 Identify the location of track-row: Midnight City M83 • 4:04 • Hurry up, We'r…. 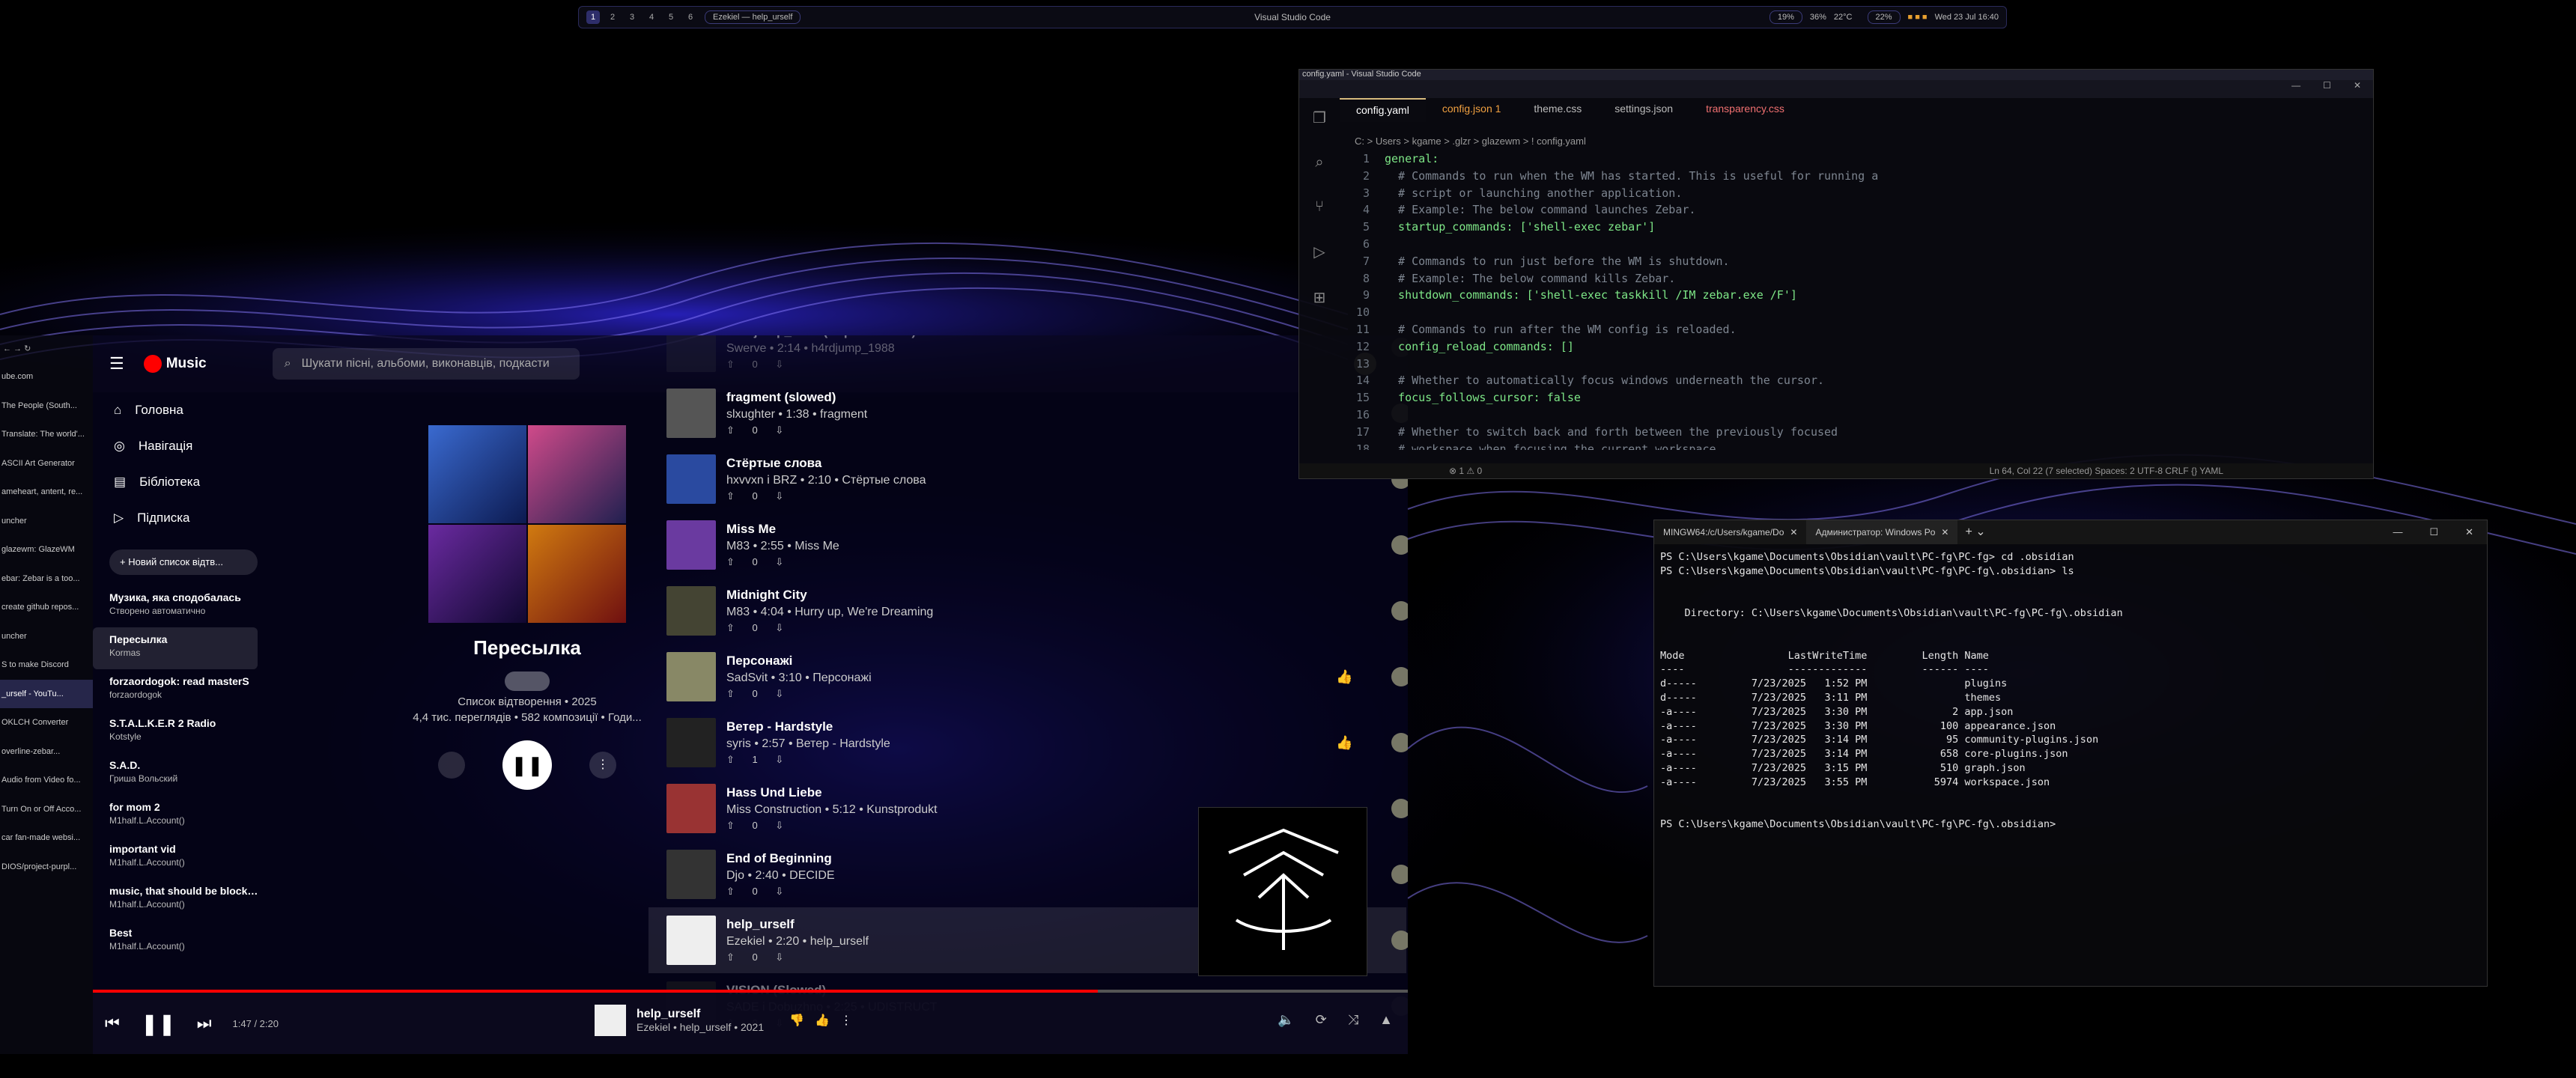
(1028, 611).